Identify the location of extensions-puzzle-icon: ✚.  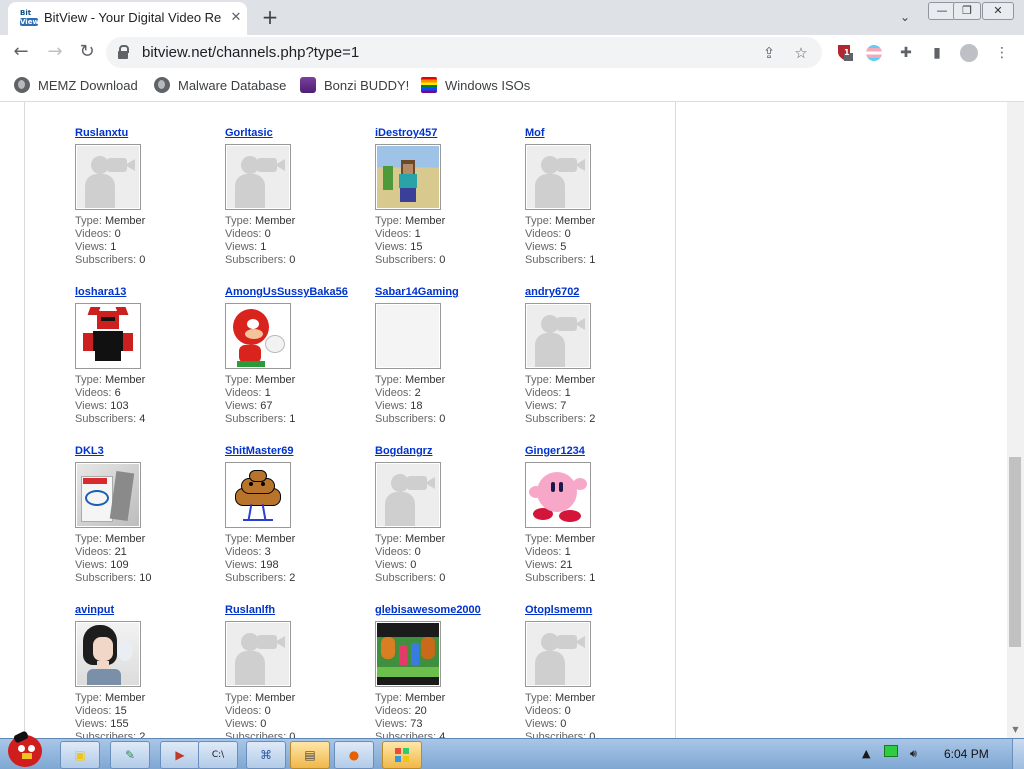
(906, 53).